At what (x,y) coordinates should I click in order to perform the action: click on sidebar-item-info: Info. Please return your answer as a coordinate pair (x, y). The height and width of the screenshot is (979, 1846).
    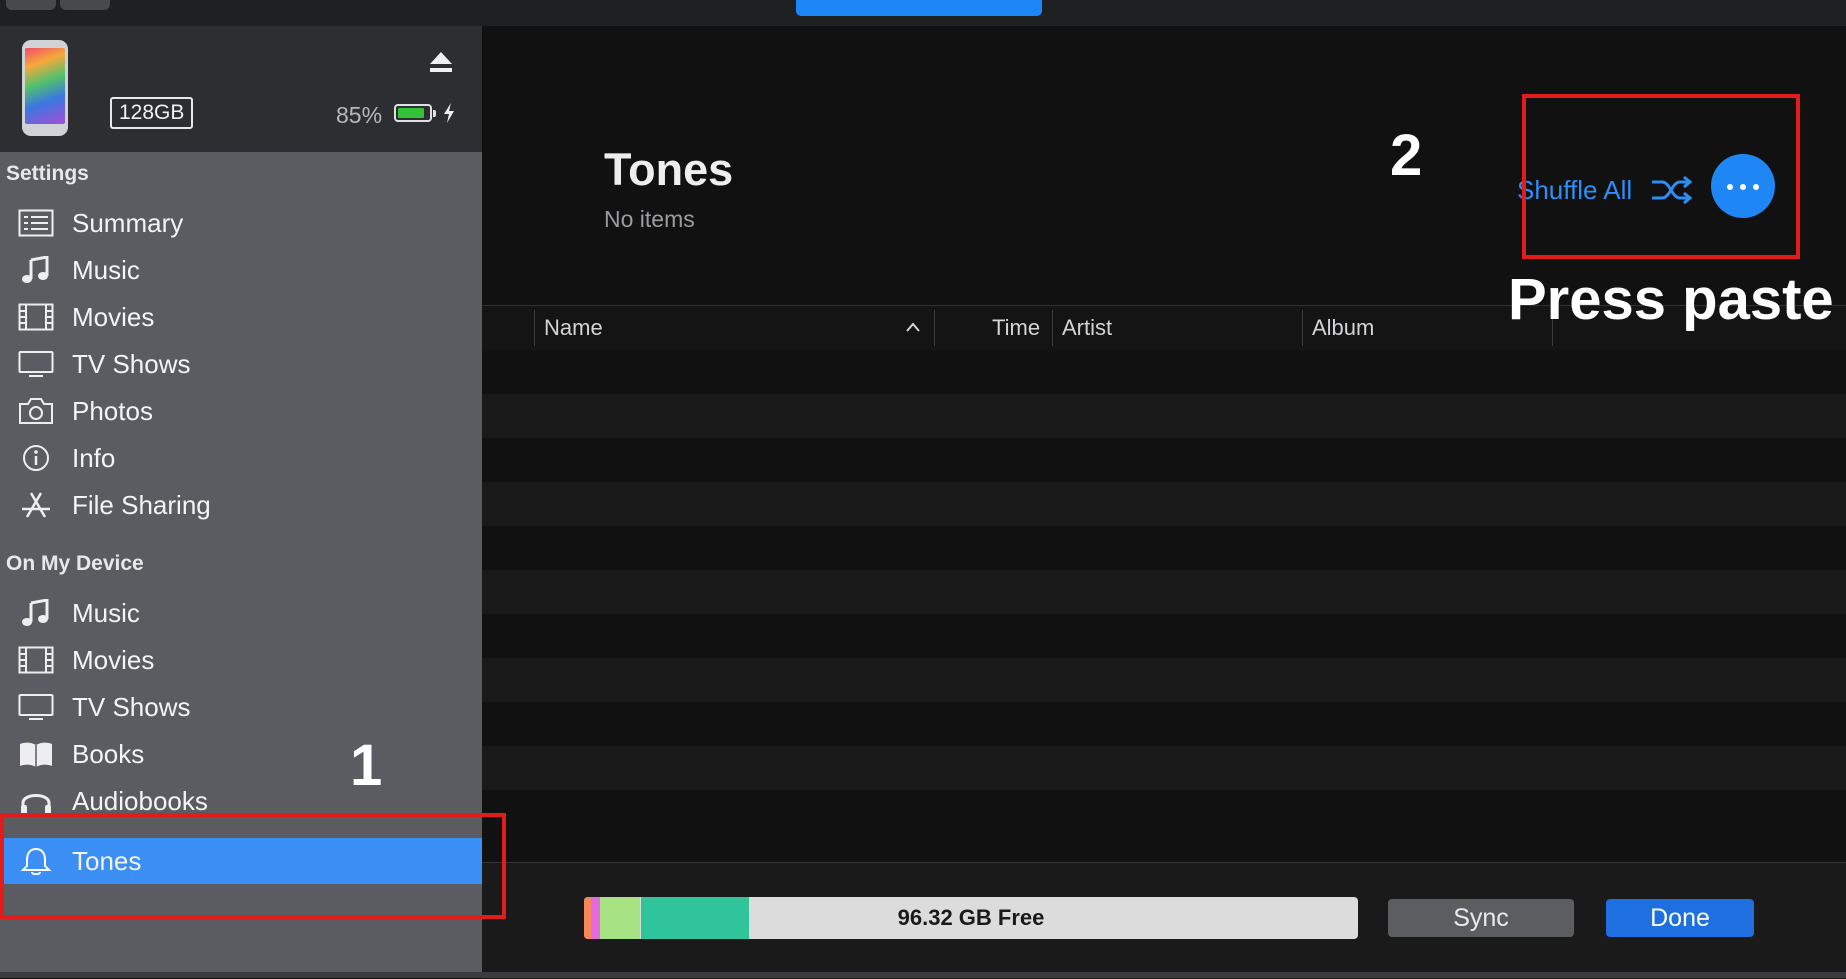
    Looking at the image, I should click on (241, 458).